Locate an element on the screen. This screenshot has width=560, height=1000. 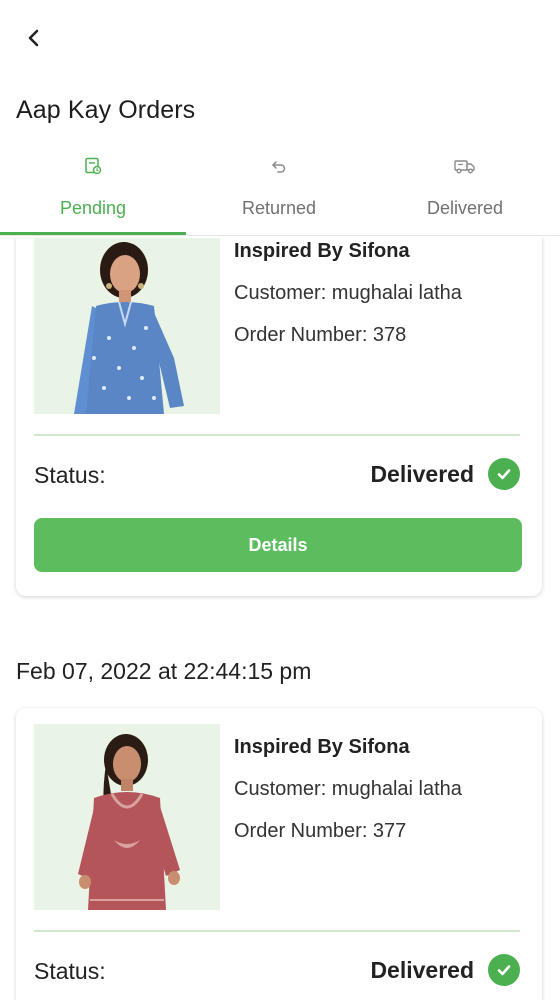
return-arrow-icon is located at coordinates (279, 166).